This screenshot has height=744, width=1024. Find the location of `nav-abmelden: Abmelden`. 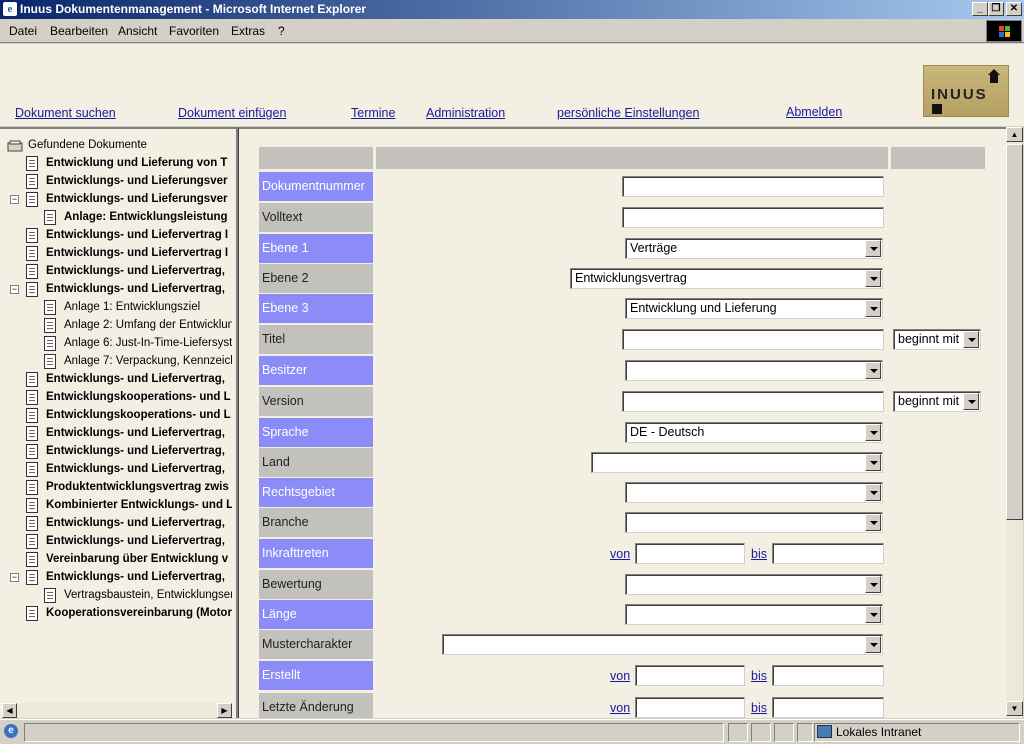

nav-abmelden: Abmelden is located at coordinates (814, 112).